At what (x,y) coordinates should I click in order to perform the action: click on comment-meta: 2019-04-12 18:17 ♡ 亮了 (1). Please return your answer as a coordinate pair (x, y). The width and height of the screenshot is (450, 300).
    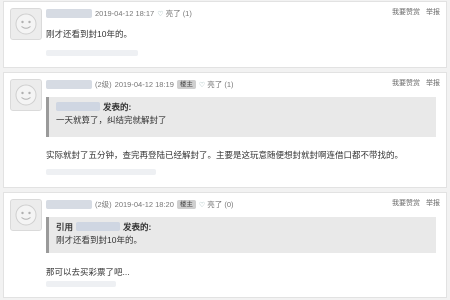
    Looking at the image, I should click on (119, 13).